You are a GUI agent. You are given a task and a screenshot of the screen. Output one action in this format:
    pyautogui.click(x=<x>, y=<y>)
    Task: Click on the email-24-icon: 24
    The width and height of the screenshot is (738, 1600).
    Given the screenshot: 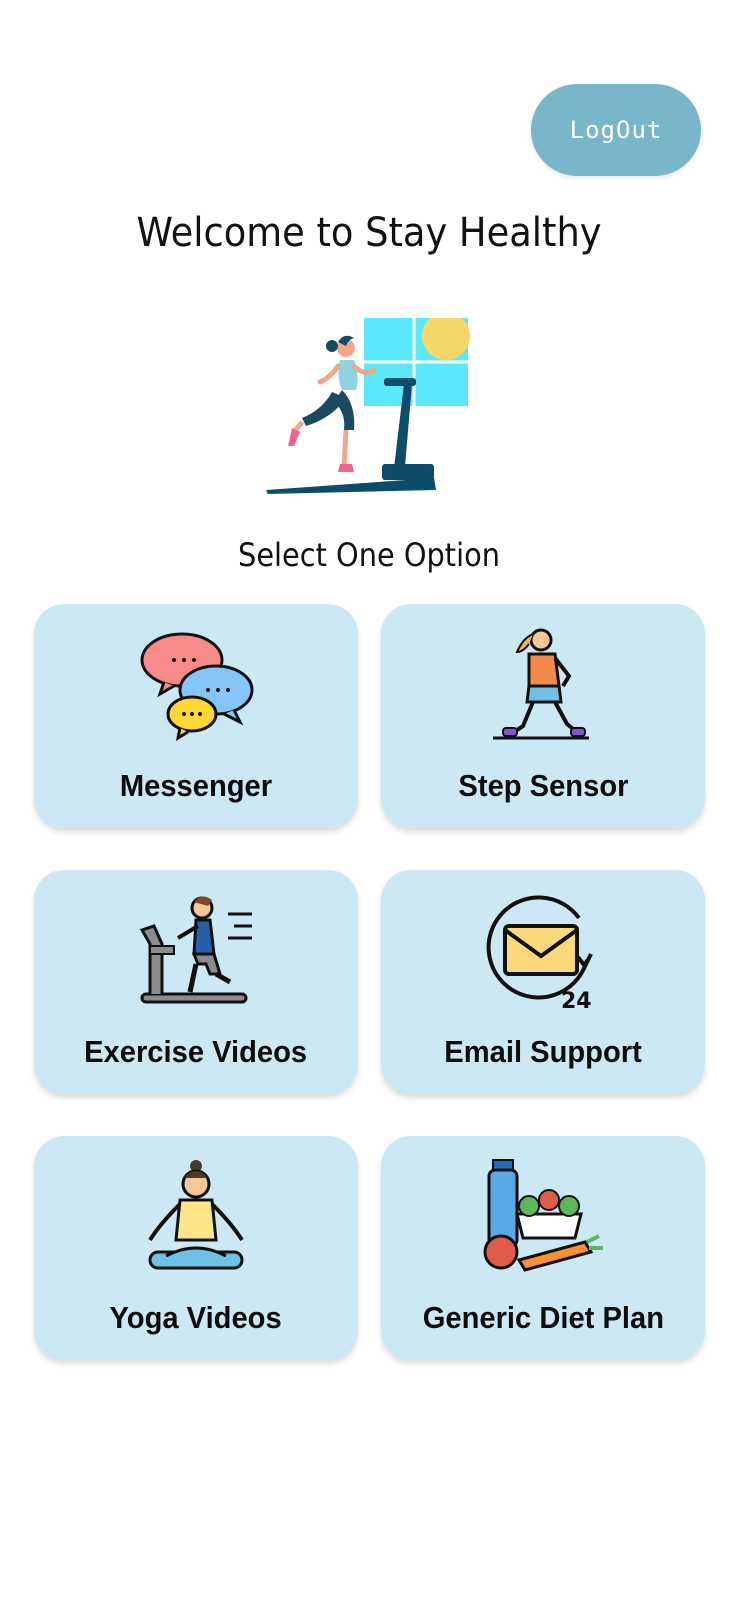 What is the action you would take?
    pyautogui.click(x=539, y=952)
    